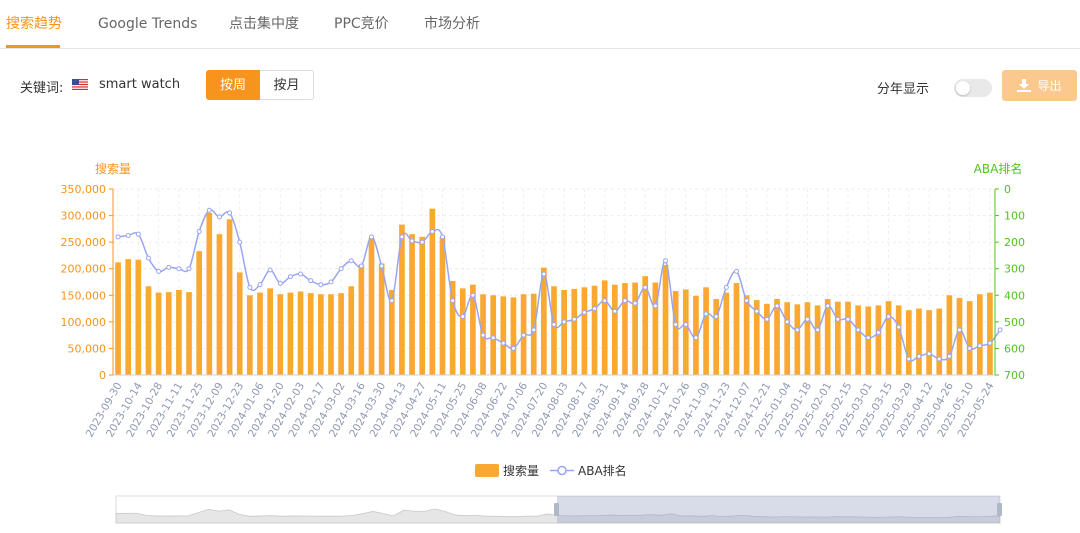 The height and width of the screenshot is (533, 1080). Describe the element at coordinates (1024, 85) in the screenshot. I see `download-icon` at that location.